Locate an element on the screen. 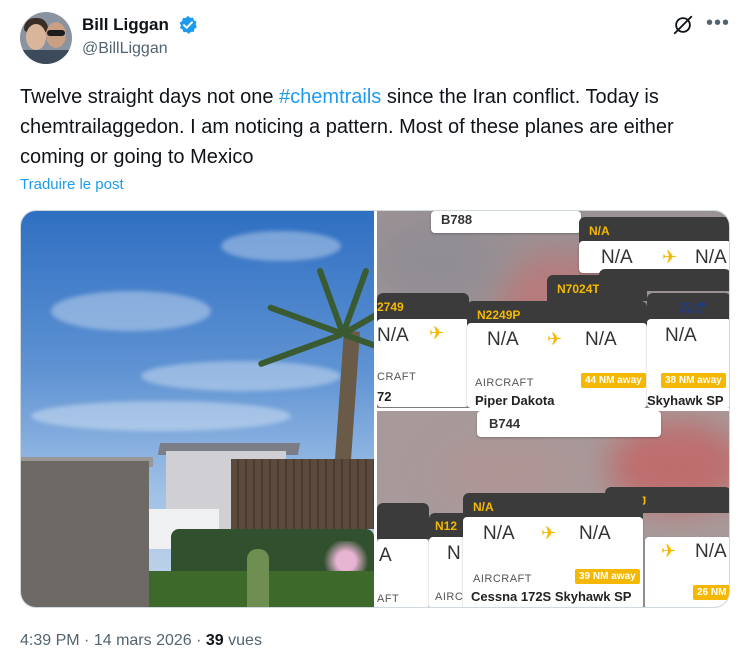  verified-badge-icon is located at coordinates (188, 24).